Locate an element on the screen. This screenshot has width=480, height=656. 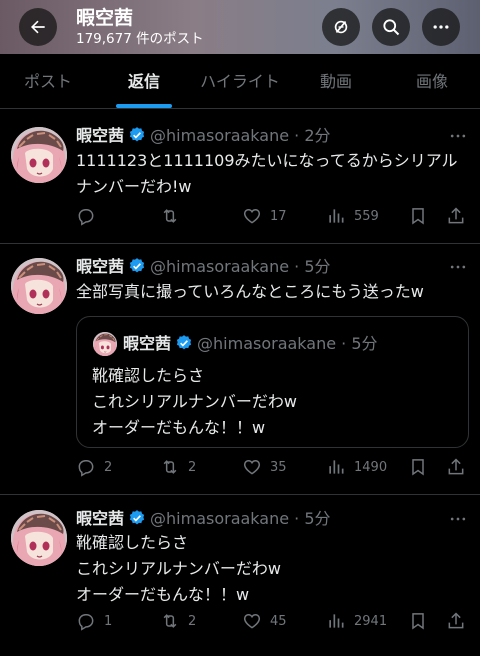
post-text-line: オーダーだもんな！！w is located at coordinates (163, 594).